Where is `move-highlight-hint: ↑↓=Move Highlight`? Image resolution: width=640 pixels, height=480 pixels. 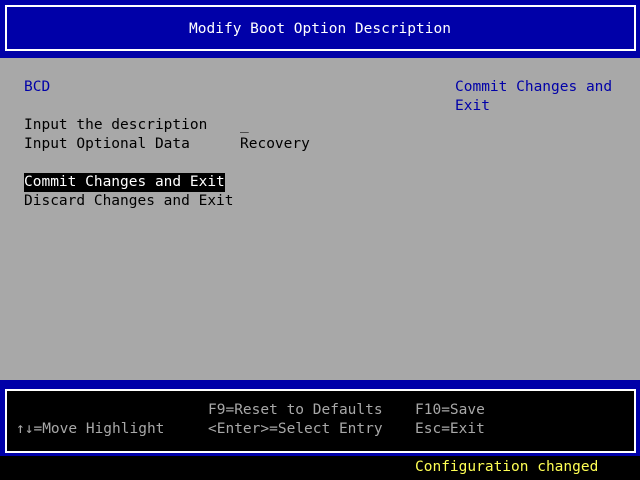 move-highlight-hint: ↑↓=Move Highlight is located at coordinates (90, 429).